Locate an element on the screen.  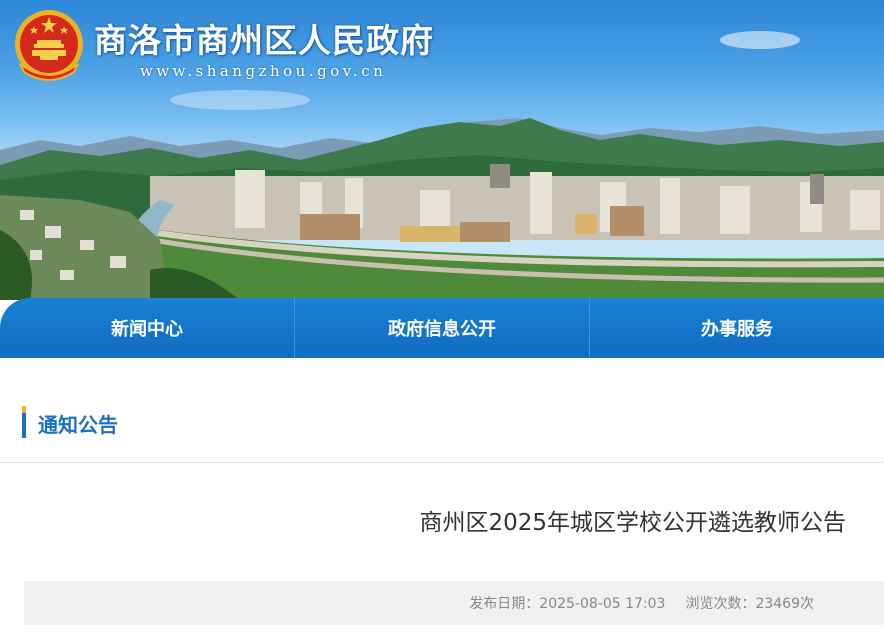
article-meta-bar: 发布日期：2025-08-05 17:03 浏览次数：23469次 is located at coordinates (454, 603).